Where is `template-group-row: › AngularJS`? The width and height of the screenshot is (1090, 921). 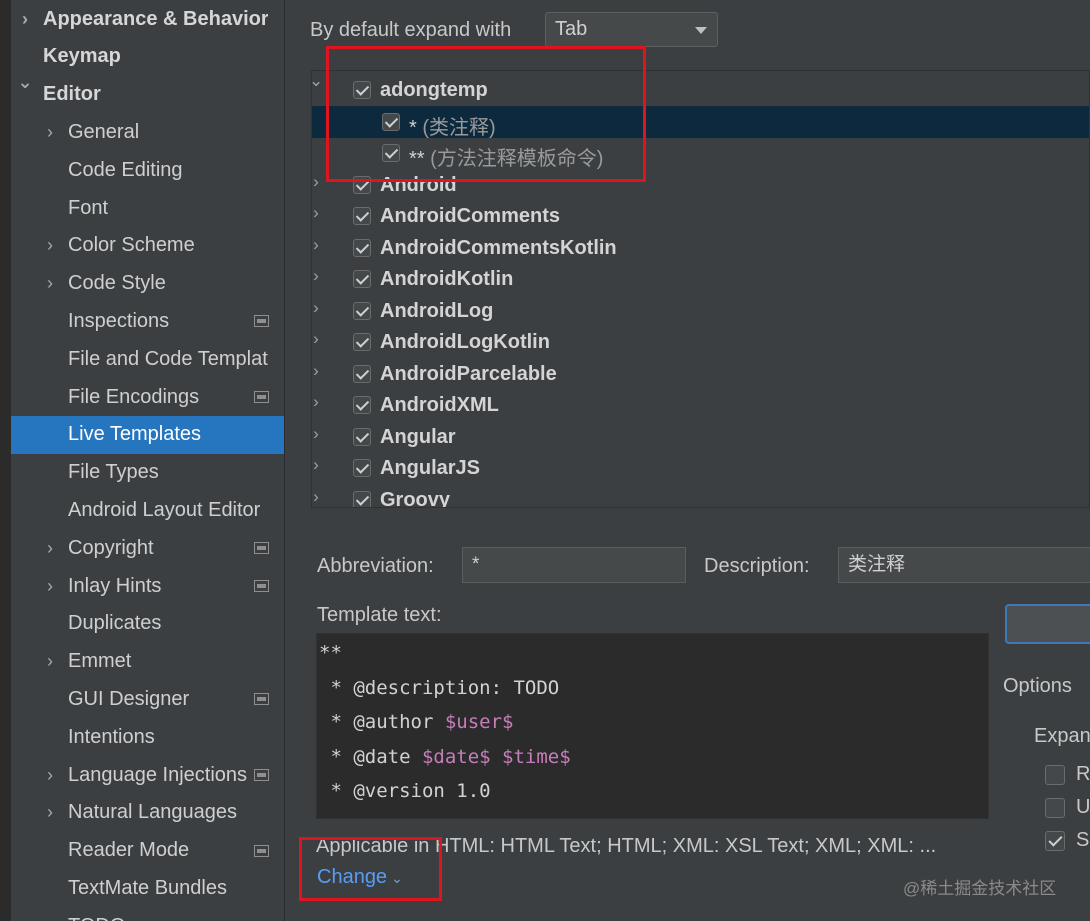 template-group-row: › AngularJS is located at coordinates (700, 468).